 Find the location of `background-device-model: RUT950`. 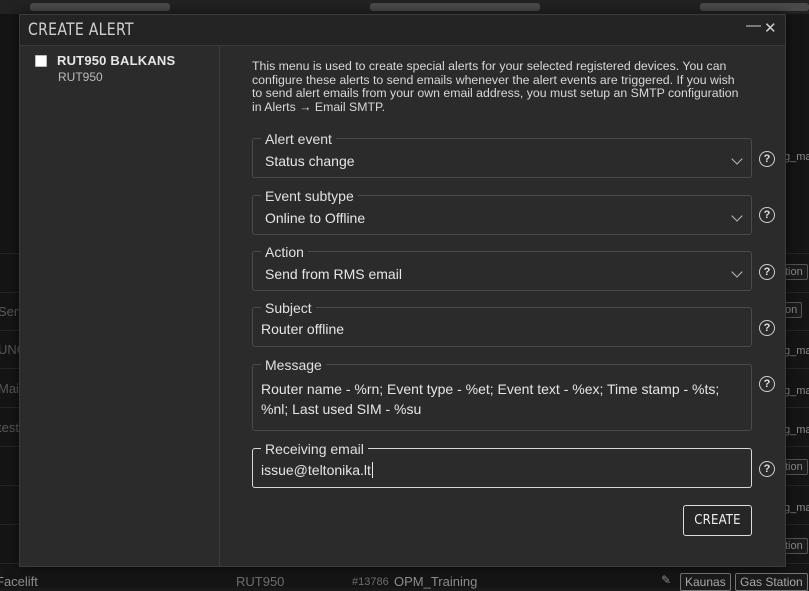

background-device-model: RUT950 is located at coordinates (260, 581).